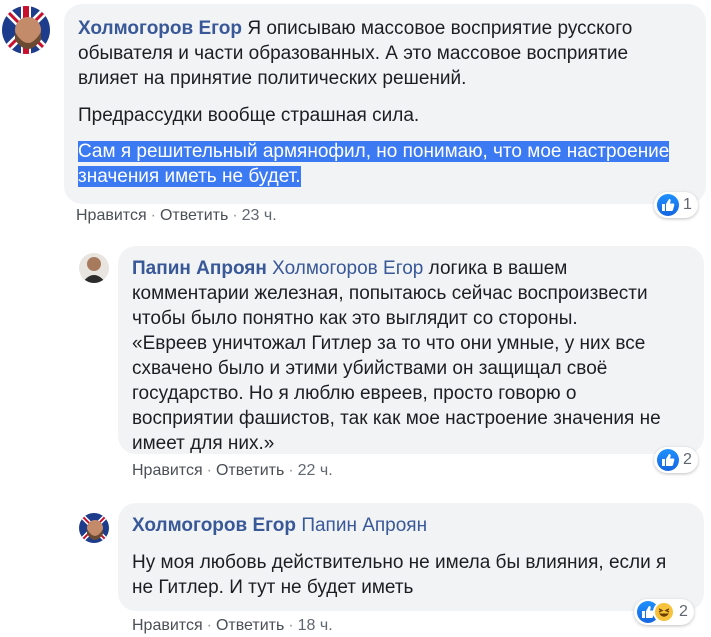 This screenshot has height=637, width=711. What do you see at coordinates (315, 470) in the screenshot?
I see `timestamp: 22 ч.` at bounding box center [315, 470].